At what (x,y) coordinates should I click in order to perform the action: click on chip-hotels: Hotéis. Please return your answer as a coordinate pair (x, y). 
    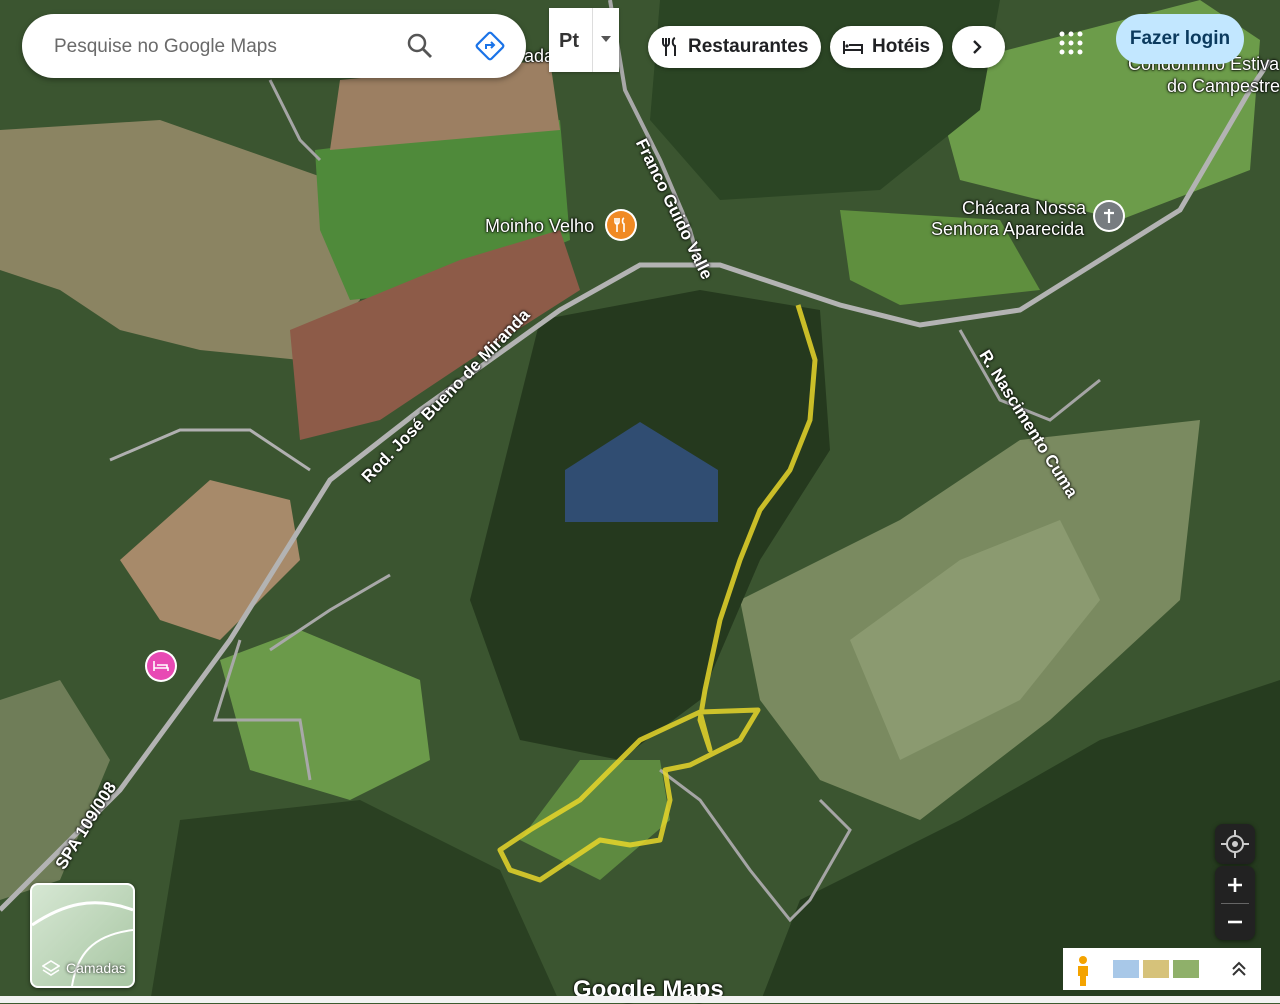
    Looking at the image, I should click on (886, 47).